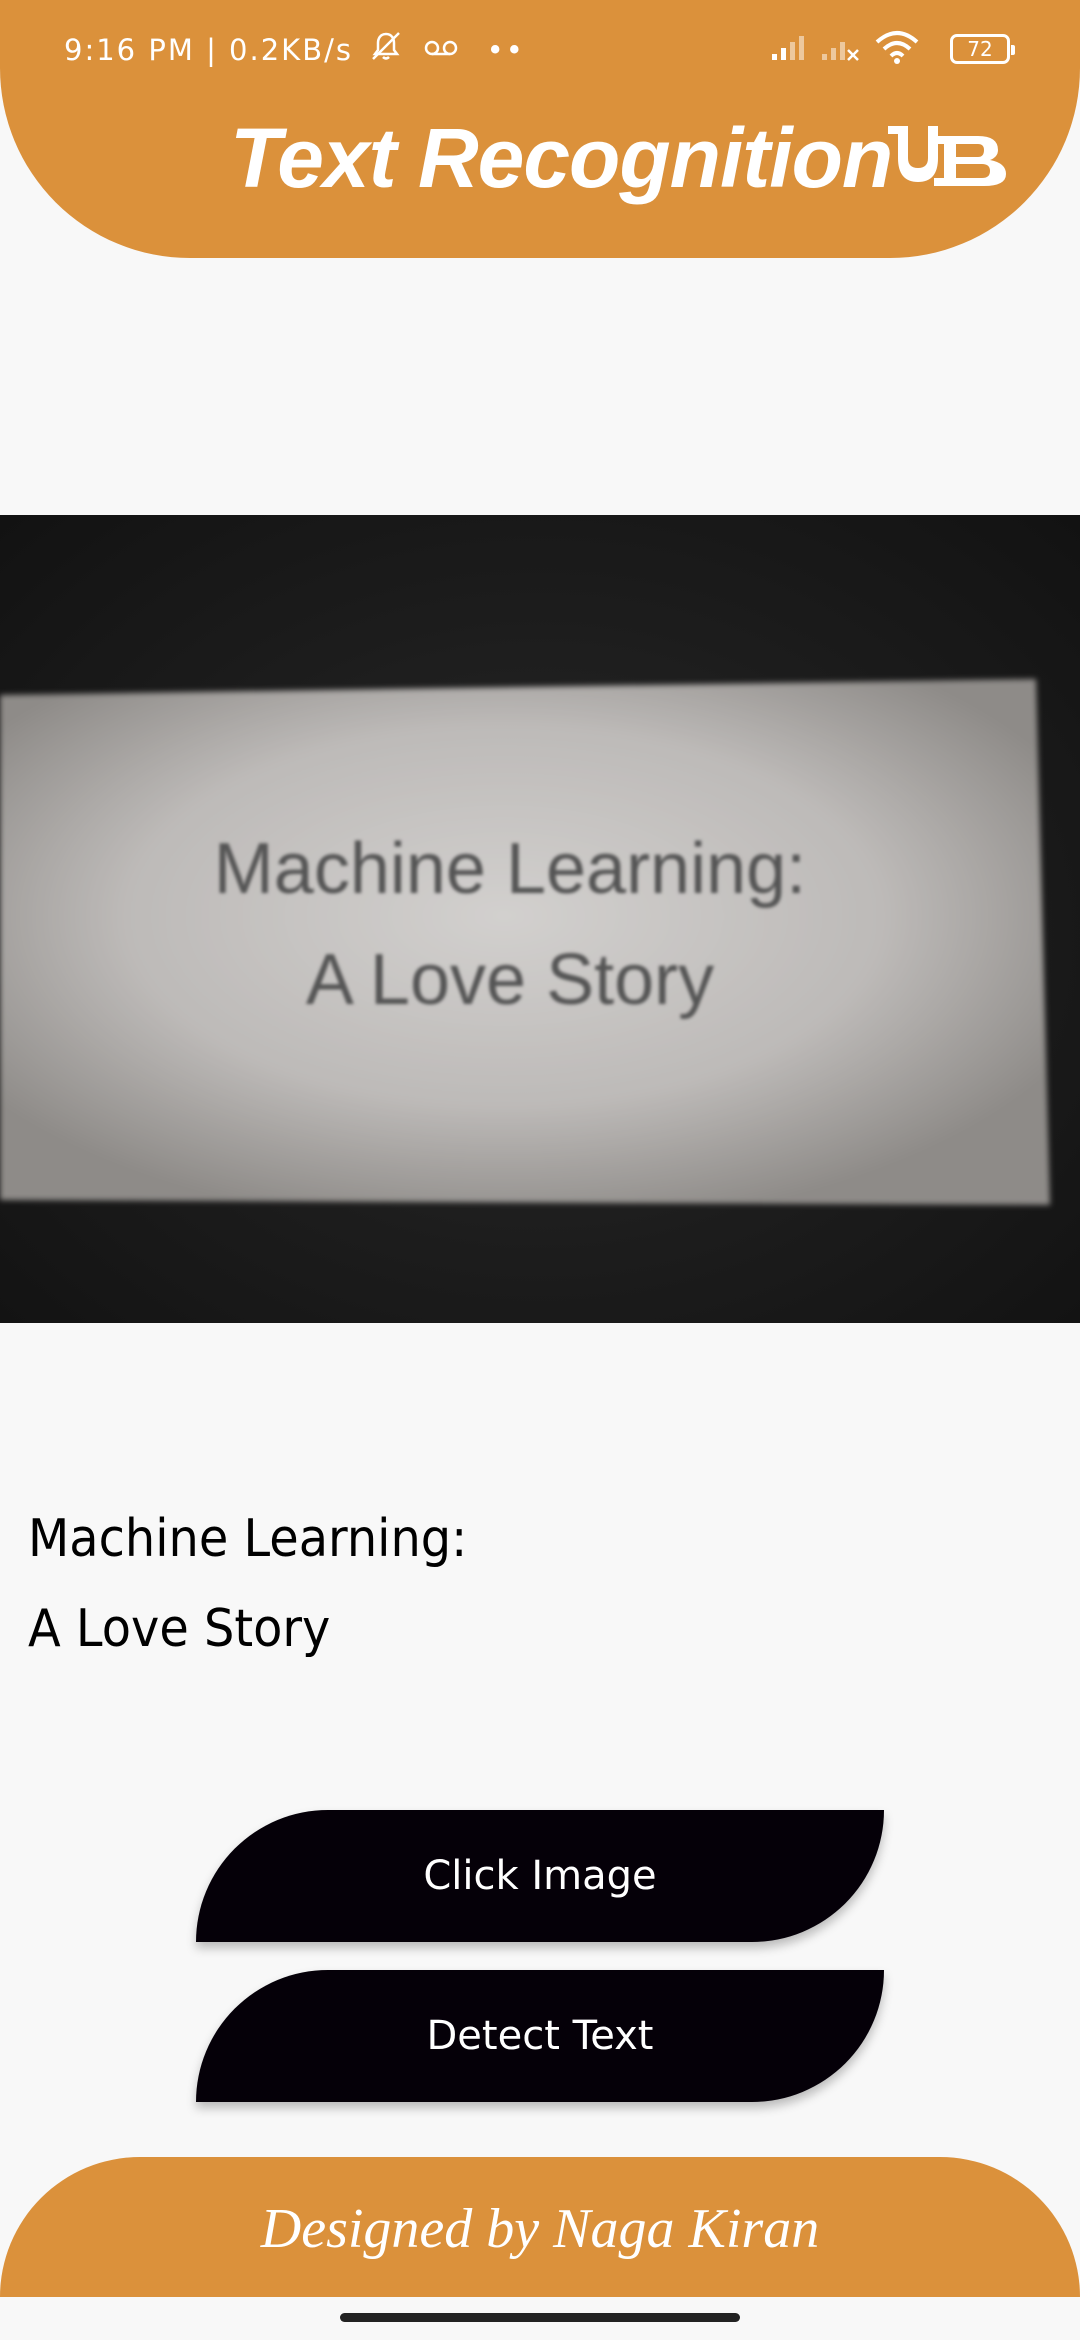  What do you see at coordinates (179, 1629) in the screenshot?
I see `recognized-text-line2: A Love Story` at bounding box center [179, 1629].